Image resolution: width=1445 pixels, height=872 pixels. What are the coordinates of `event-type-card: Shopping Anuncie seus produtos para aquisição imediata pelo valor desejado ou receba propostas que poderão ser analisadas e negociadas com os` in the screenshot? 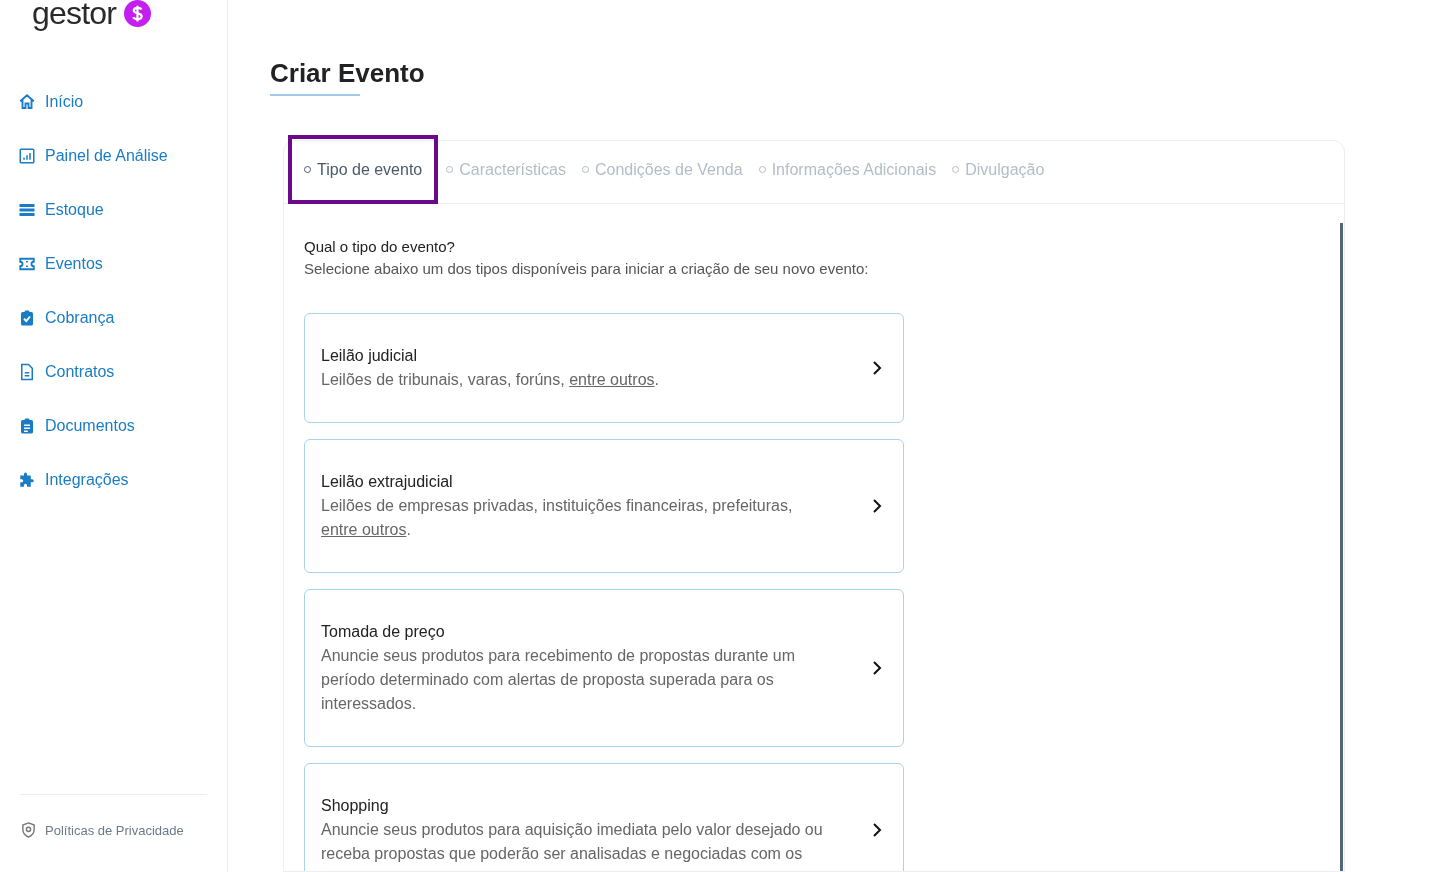 It's located at (604, 817).